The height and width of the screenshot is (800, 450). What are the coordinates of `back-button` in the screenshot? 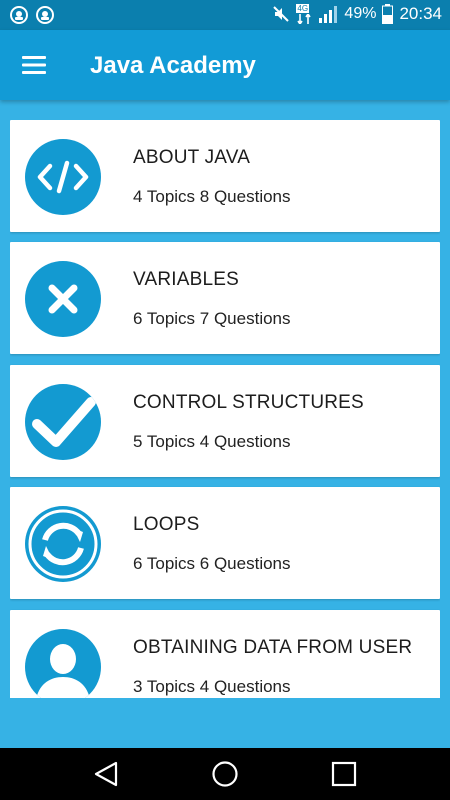 It's located at (106, 774).